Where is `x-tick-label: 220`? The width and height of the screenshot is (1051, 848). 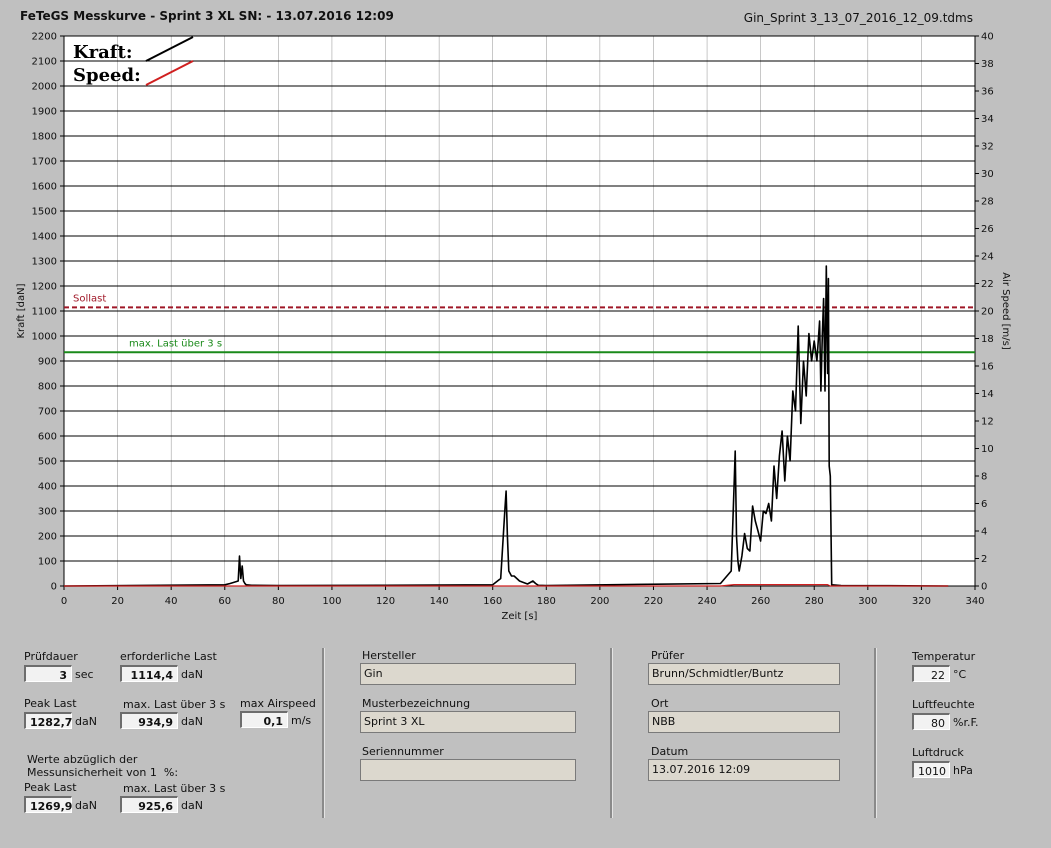 x-tick-label: 220 is located at coordinates (653, 601).